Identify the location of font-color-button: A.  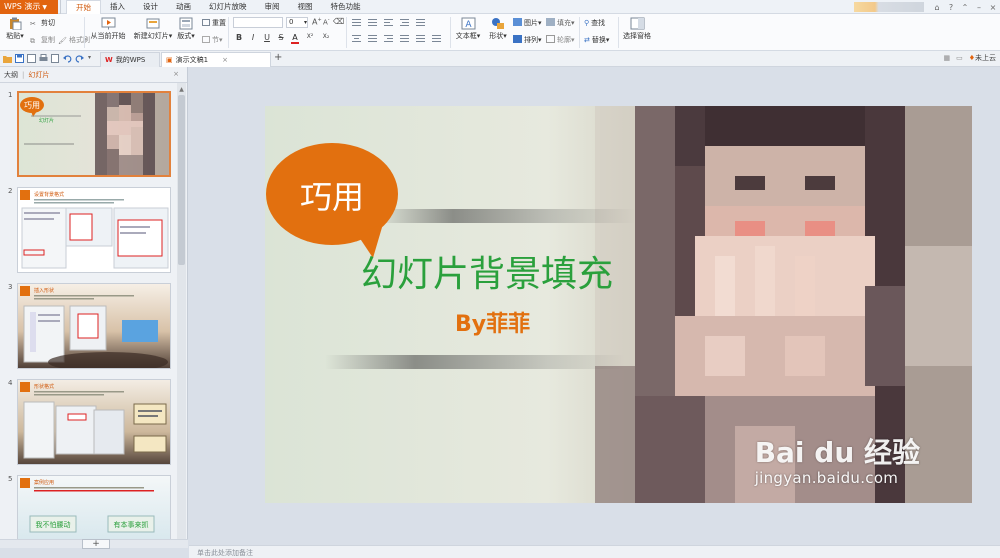
(295, 38).